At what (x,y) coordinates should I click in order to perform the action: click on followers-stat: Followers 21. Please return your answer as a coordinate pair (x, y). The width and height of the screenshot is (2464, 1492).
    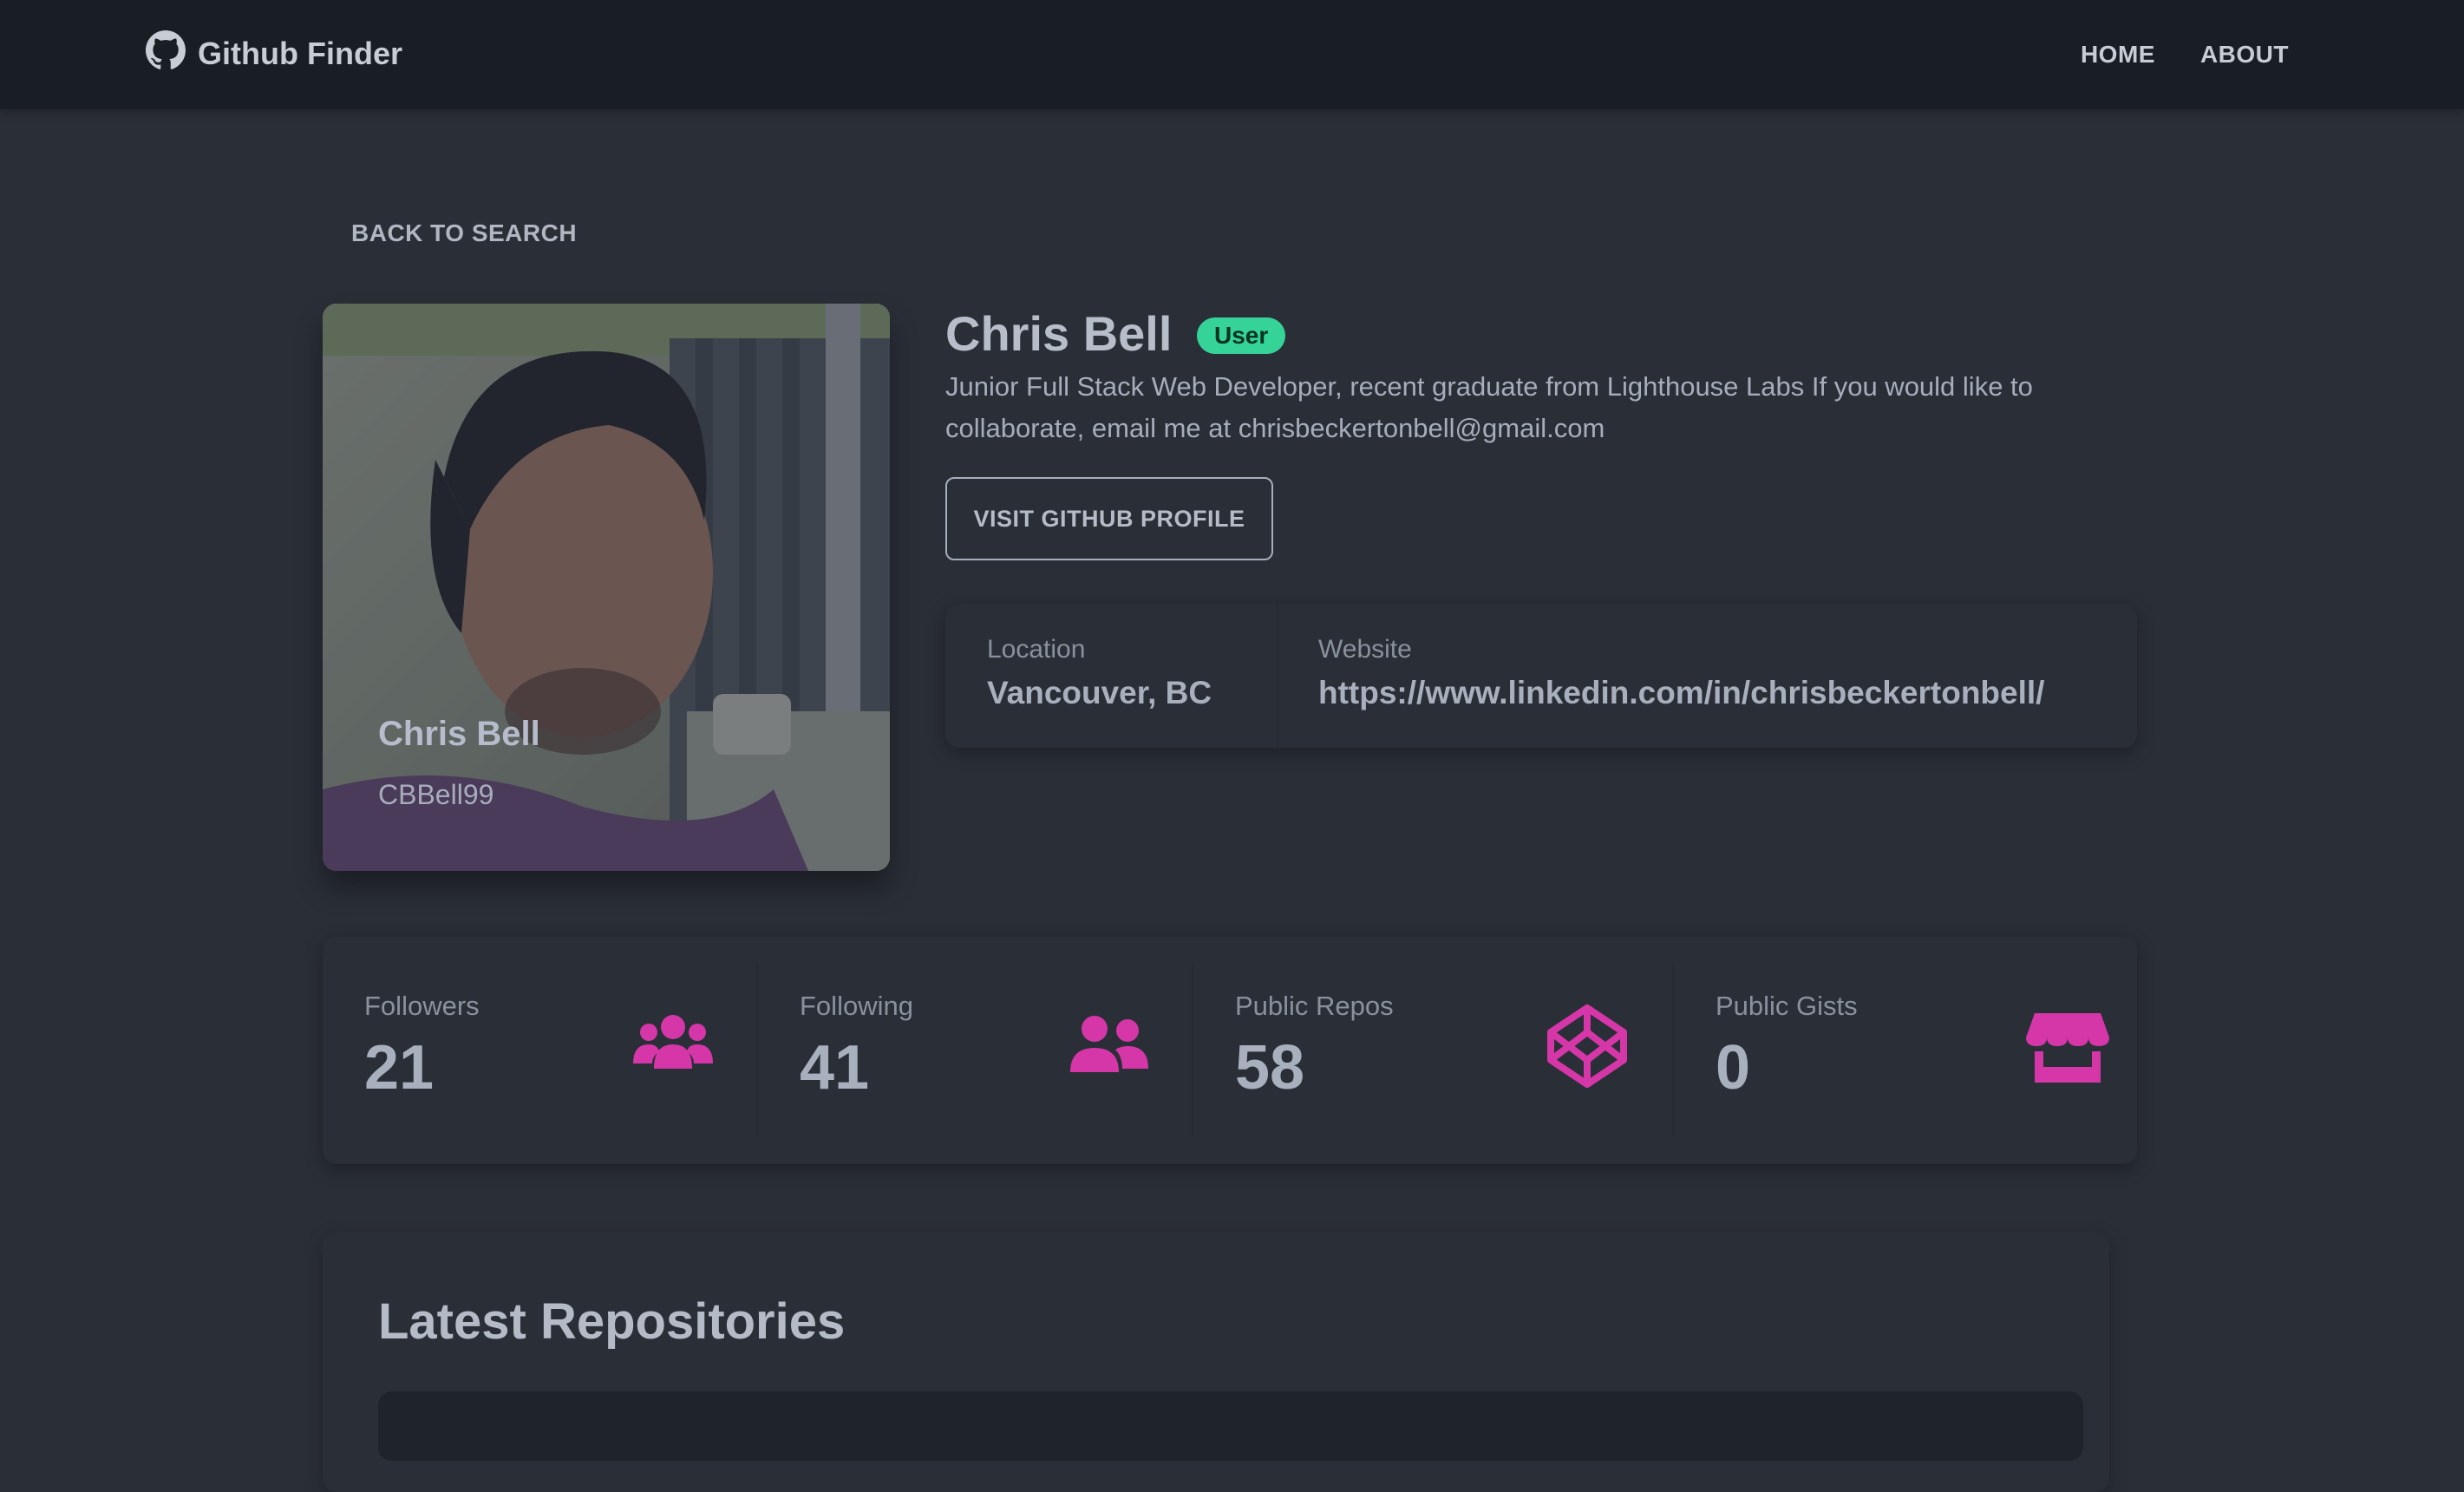
    Looking at the image, I should click on (540, 1050).